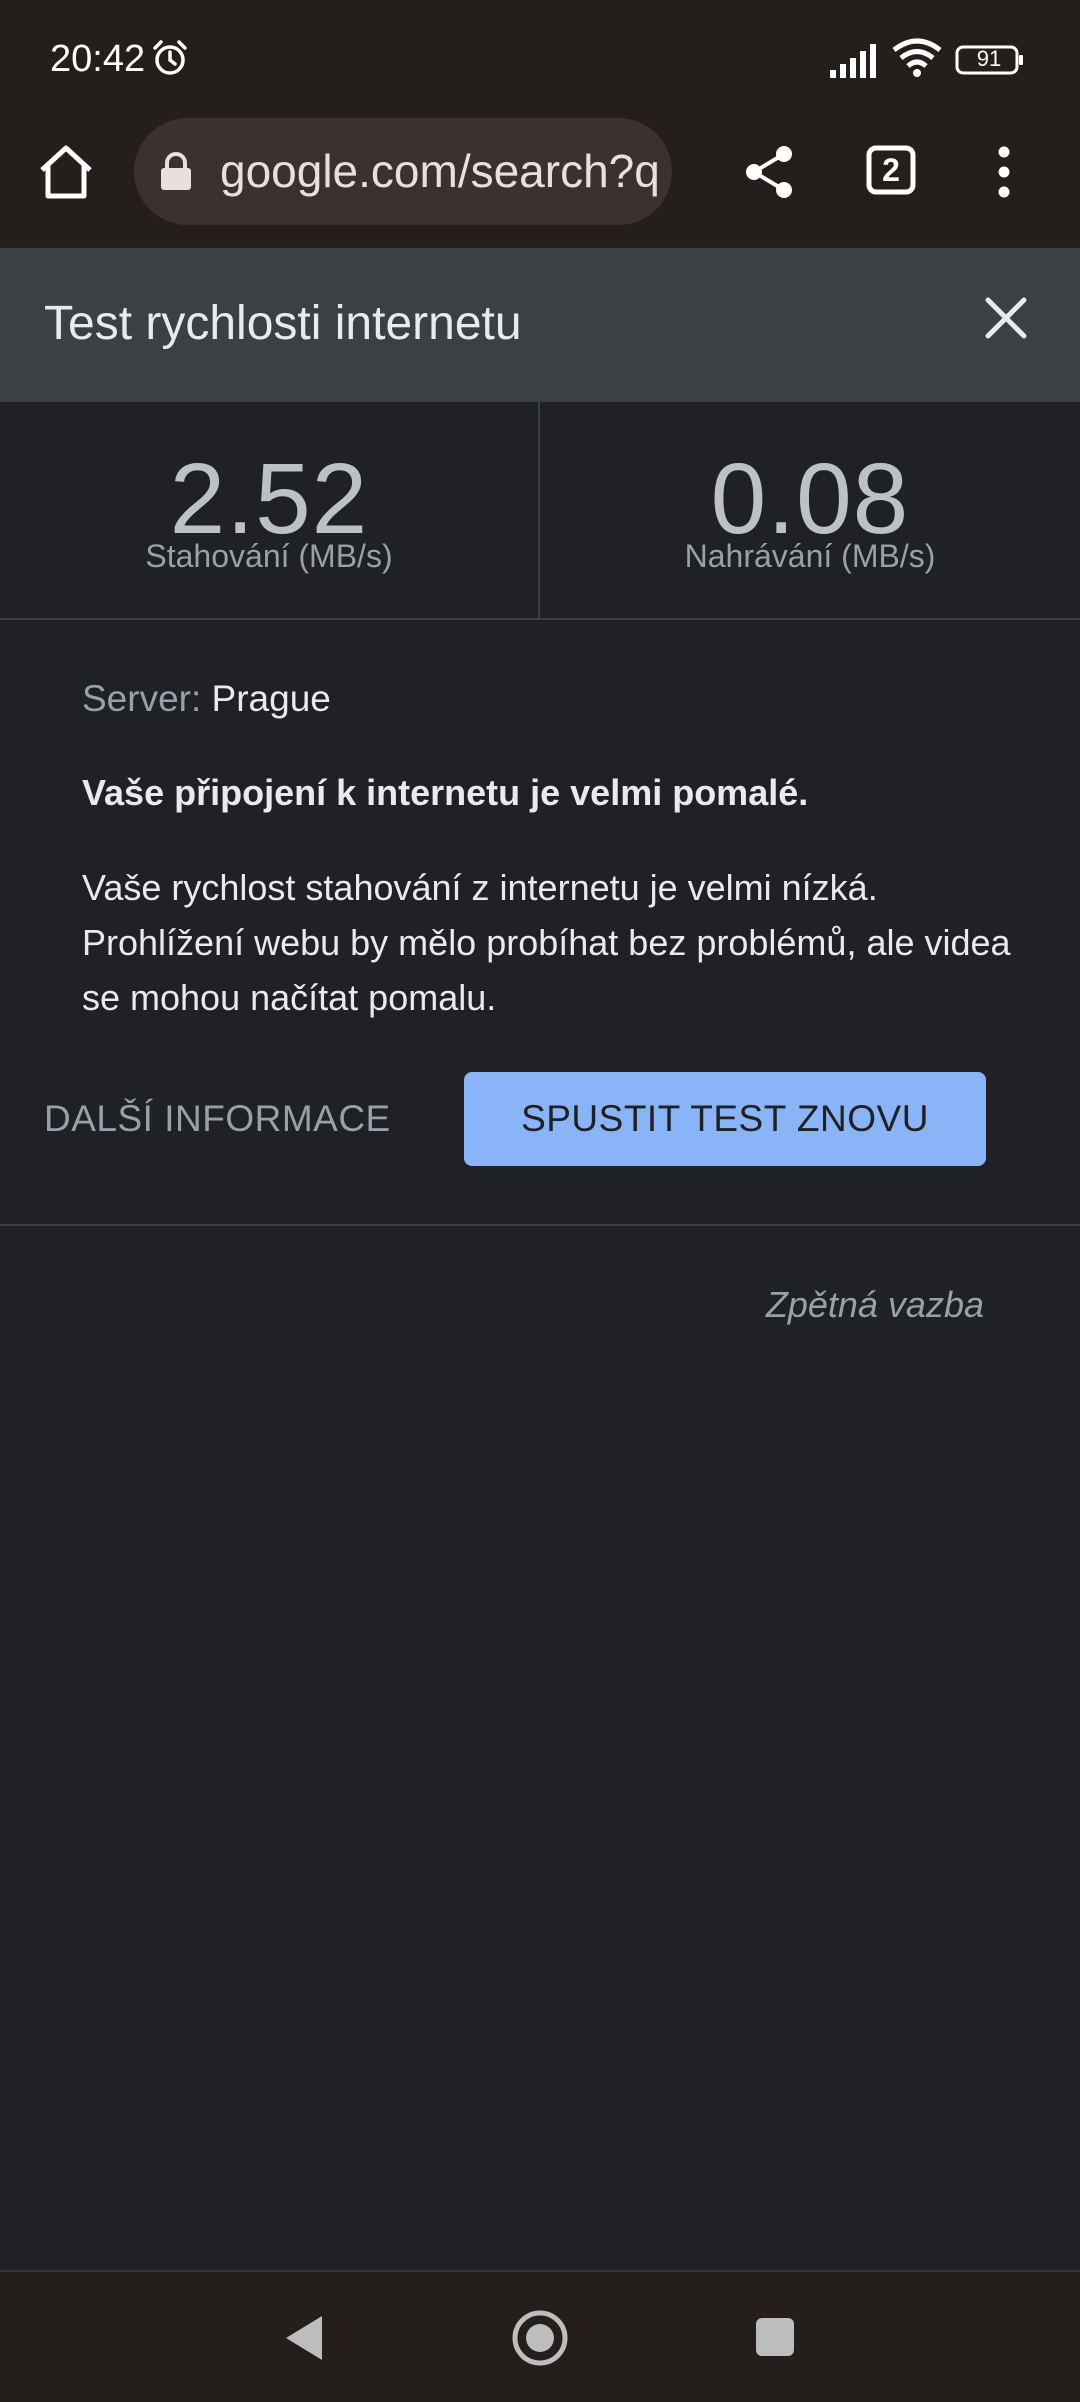  What do you see at coordinates (304, 2338) in the screenshot?
I see `back-icon` at bounding box center [304, 2338].